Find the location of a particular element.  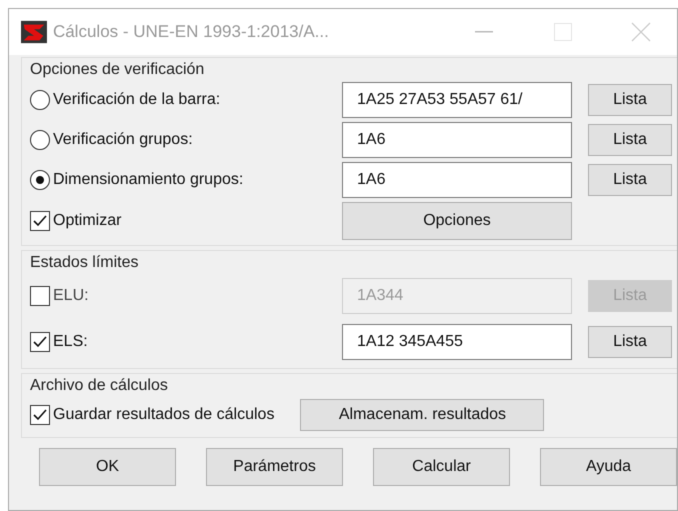

input-field: 1A25 27A53 55A57 61/ is located at coordinates (457, 100).